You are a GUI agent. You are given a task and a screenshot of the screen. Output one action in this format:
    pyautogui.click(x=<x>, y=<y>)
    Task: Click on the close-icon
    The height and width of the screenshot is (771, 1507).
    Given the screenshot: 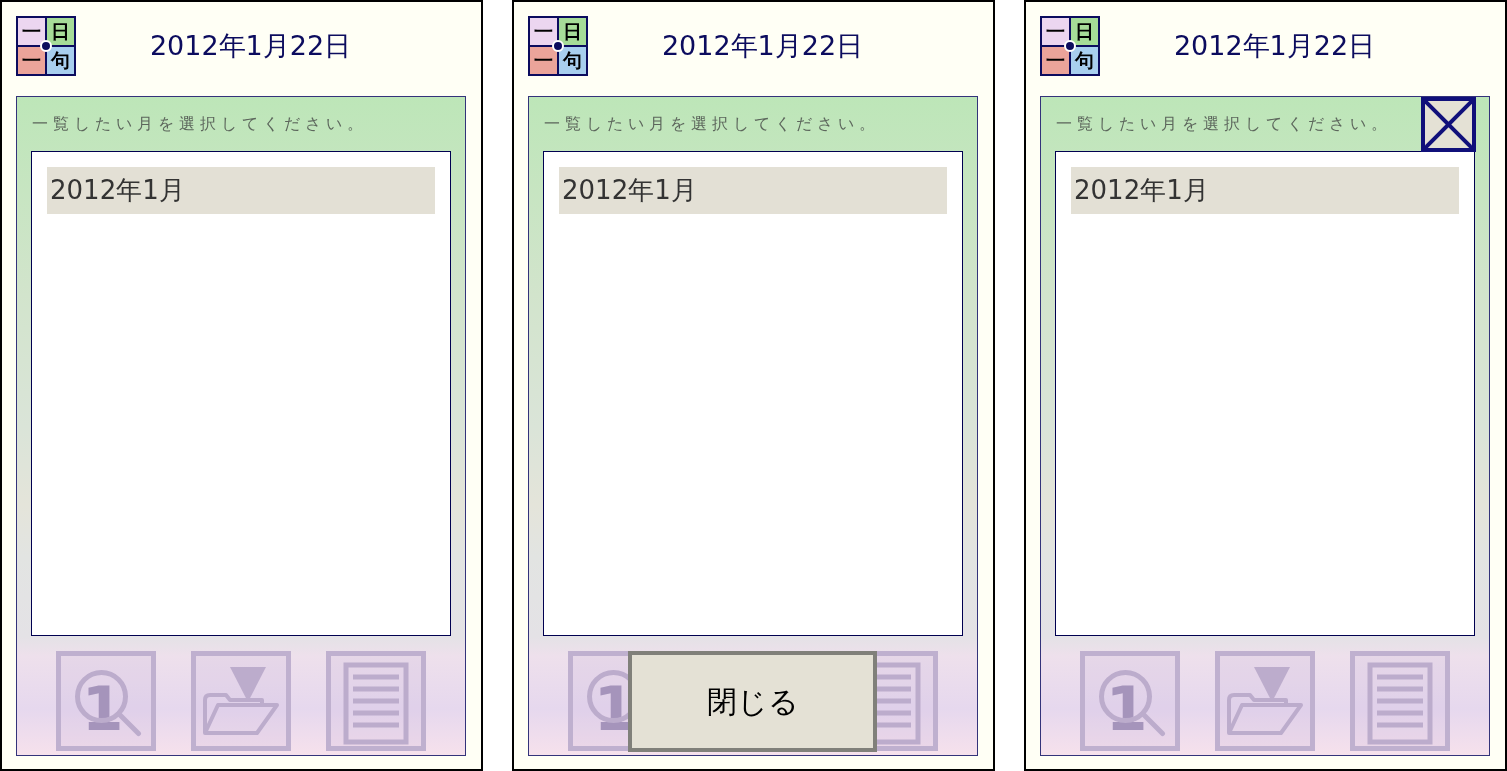 What is the action you would take?
    pyautogui.click(x=1448, y=124)
    